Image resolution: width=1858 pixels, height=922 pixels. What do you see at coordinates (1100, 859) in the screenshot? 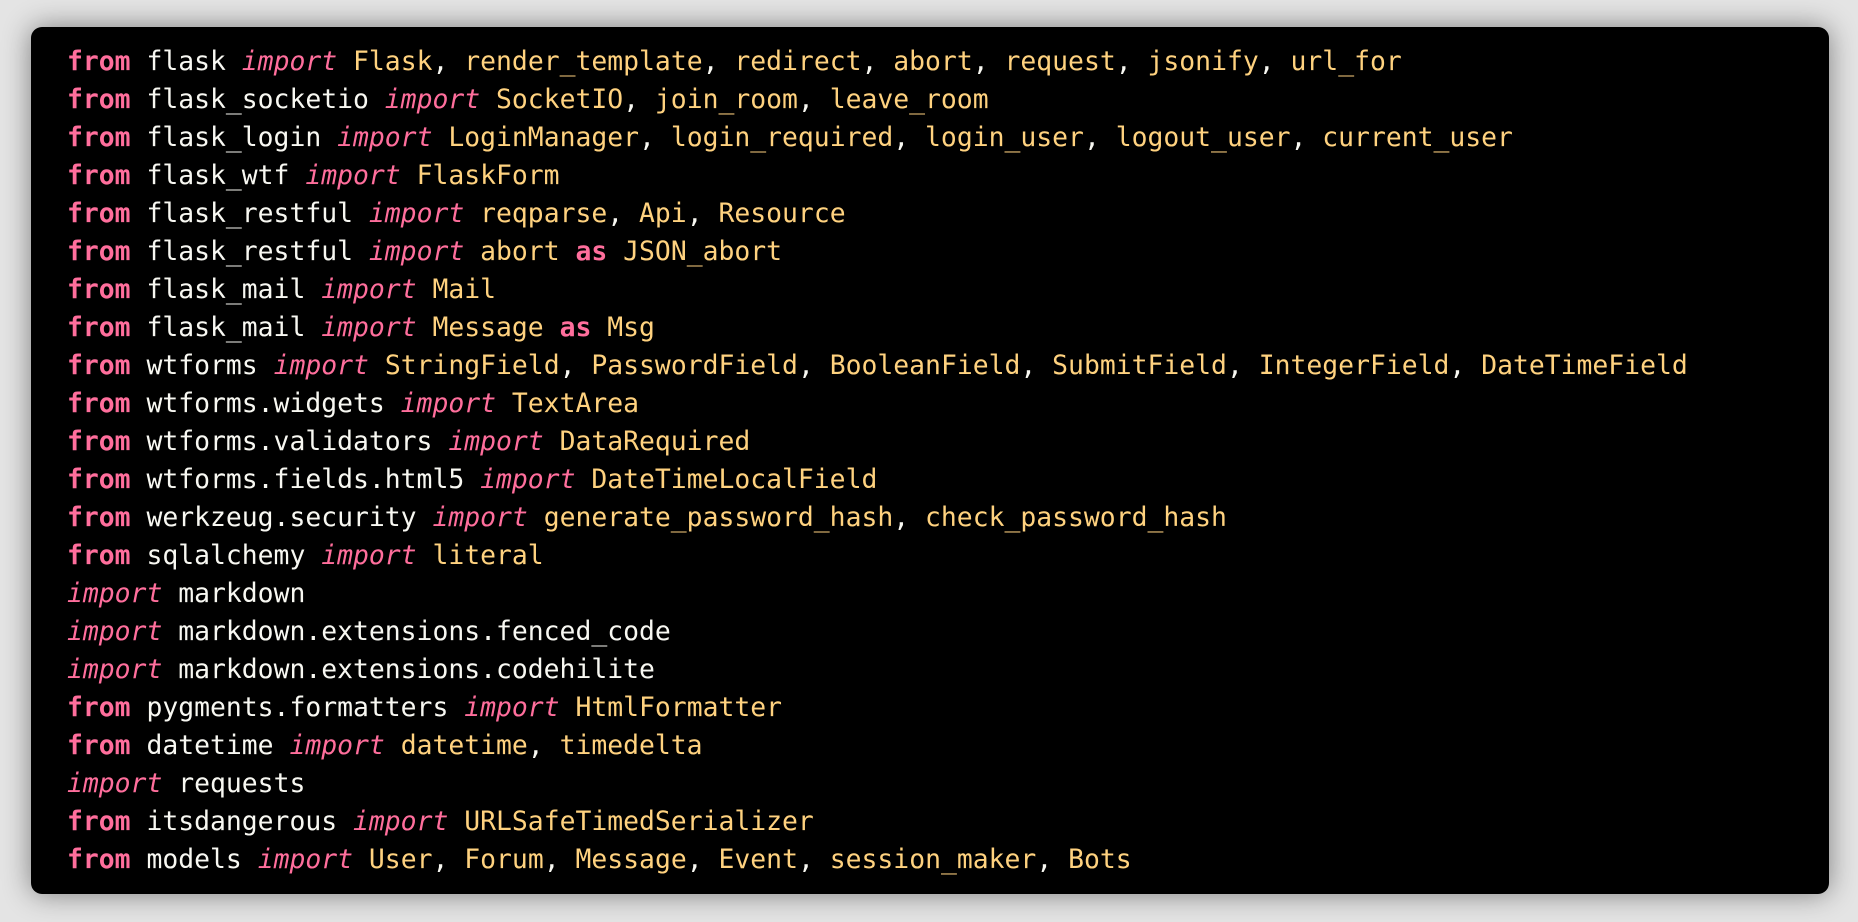
I see `imported-name: Bots` at bounding box center [1100, 859].